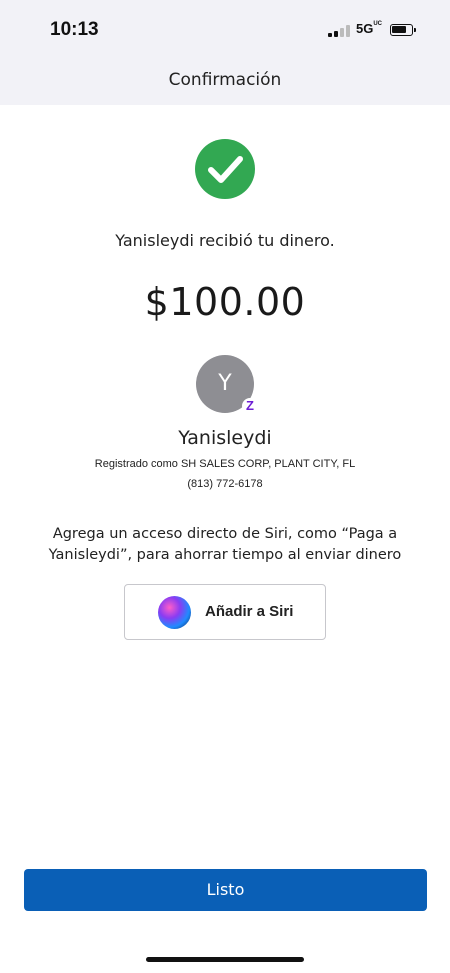 The image size is (450, 973). Describe the element at coordinates (225, 169) in the screenshot. I see `checkmark-icon` at that location.